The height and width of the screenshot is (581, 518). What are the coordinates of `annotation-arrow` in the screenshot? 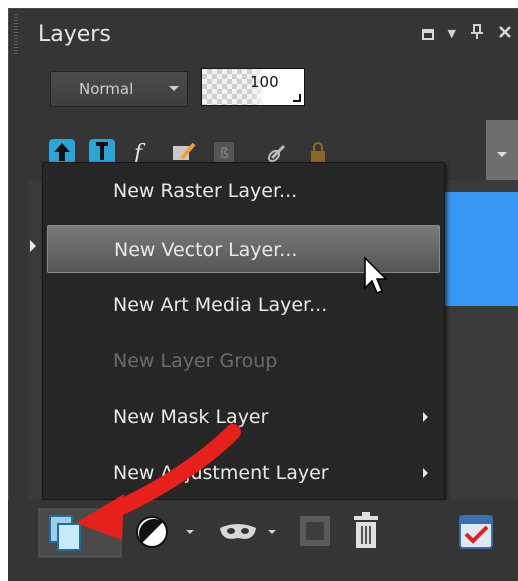 It's located at (158, 482).